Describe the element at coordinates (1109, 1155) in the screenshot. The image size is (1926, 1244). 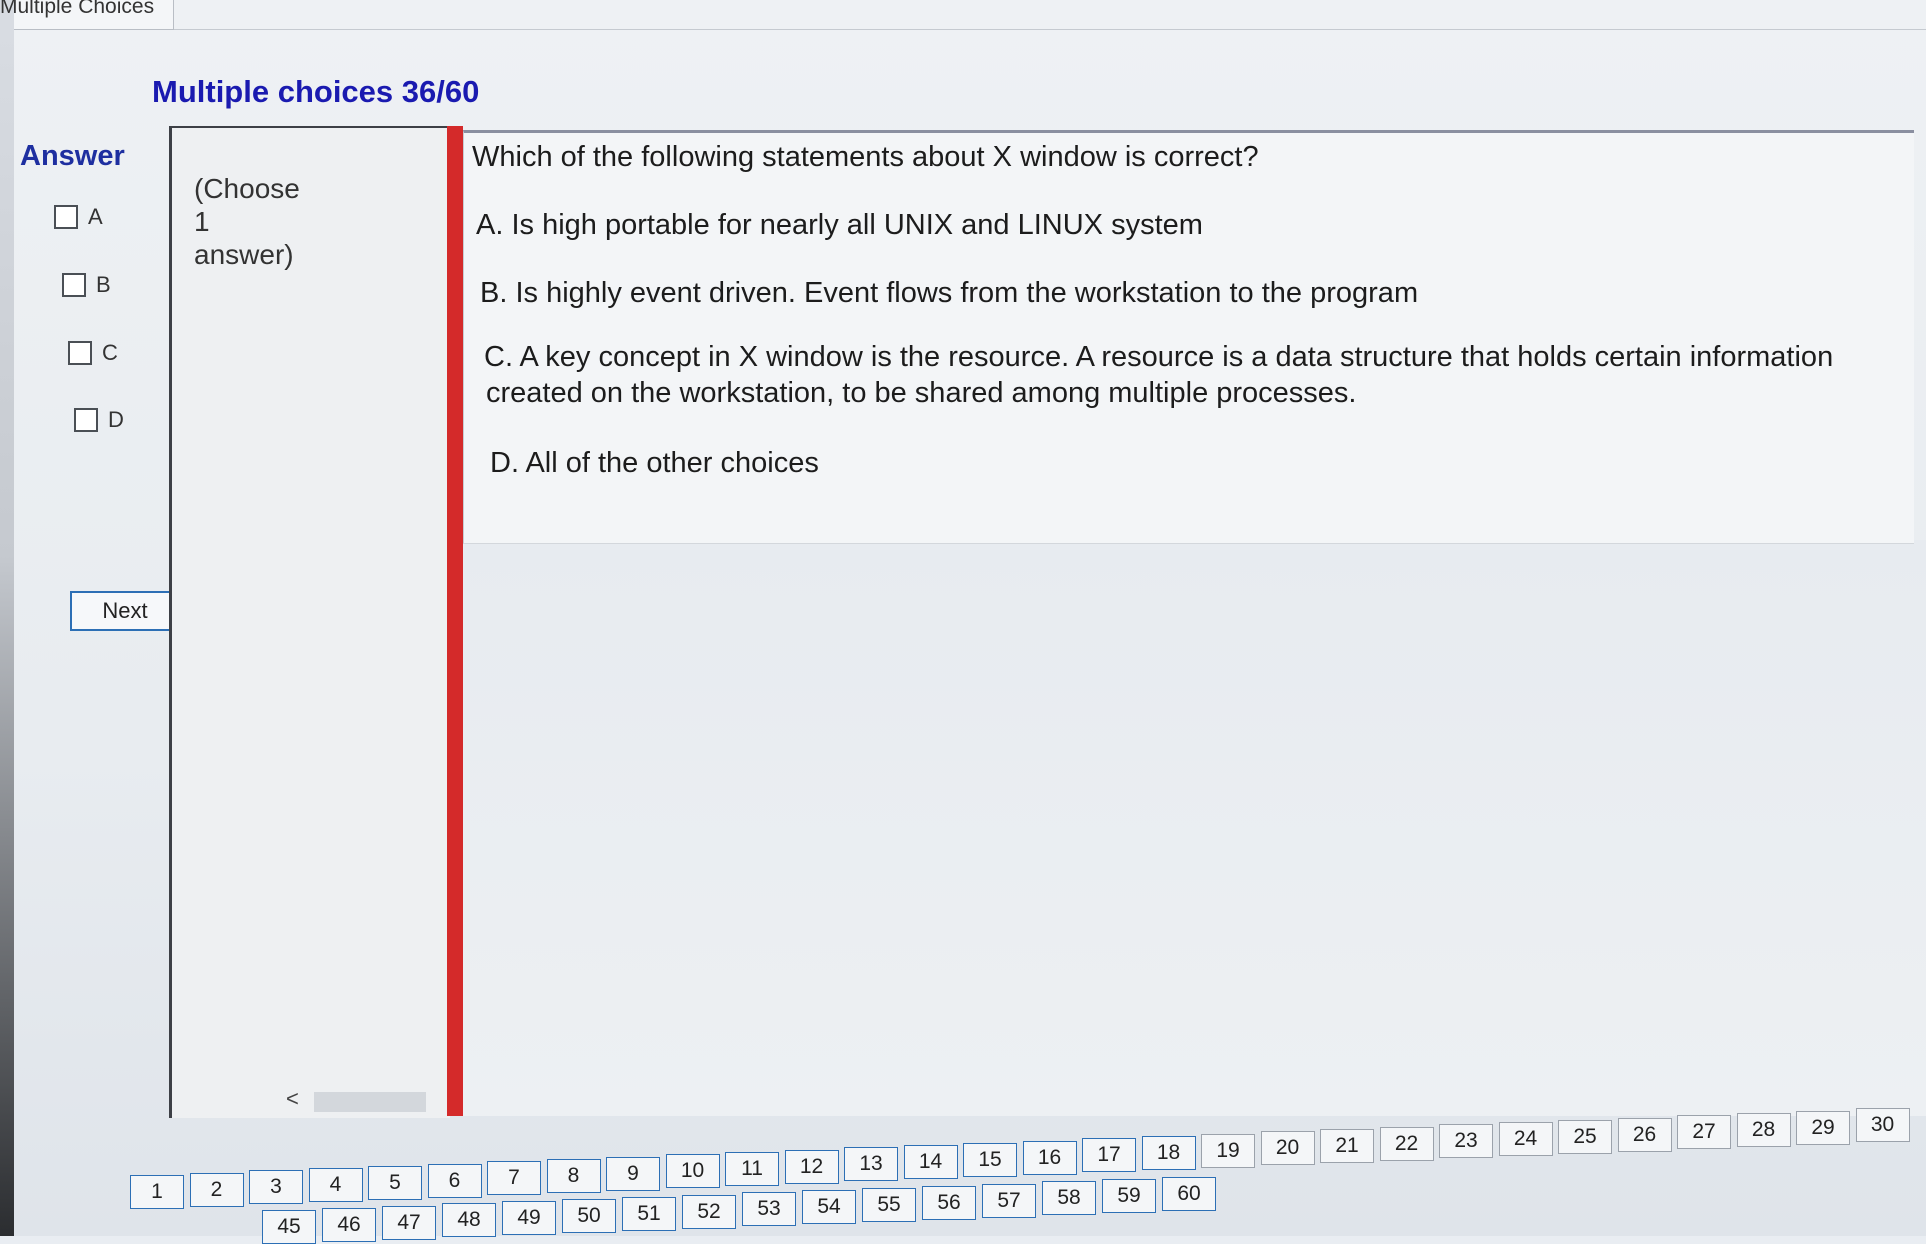
I see `question-button-17: 17` at that location.